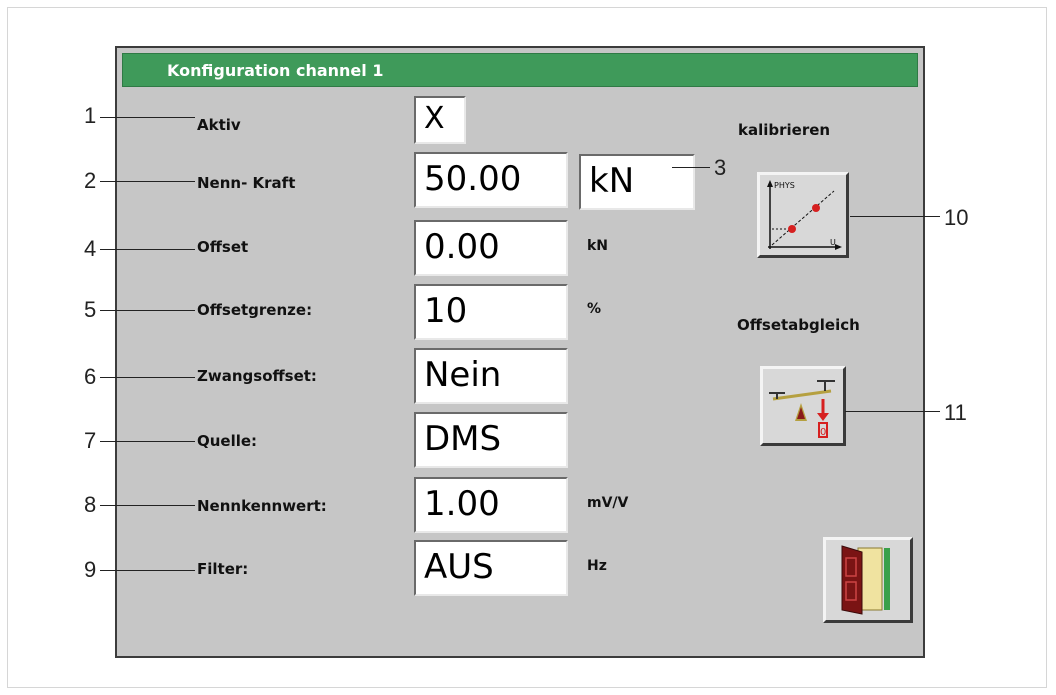 This screenshot has width=1056, height=695. I want to click on callout-3: 3, so click(720, 167).